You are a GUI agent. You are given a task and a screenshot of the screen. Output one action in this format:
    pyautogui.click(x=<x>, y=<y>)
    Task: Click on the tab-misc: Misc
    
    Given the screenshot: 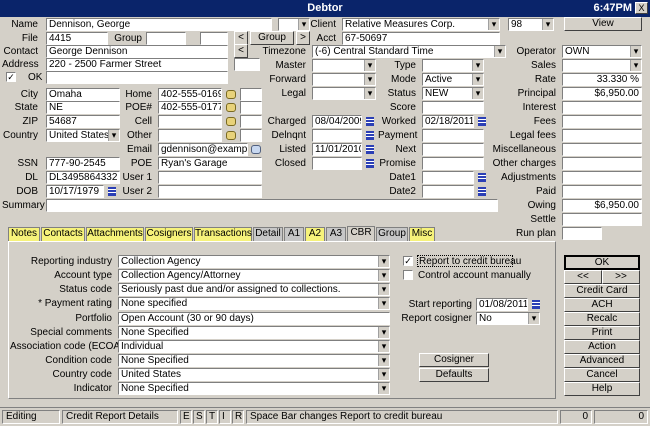 What is the action you would take?
    pyautogui.click(x=422, y=234)
    